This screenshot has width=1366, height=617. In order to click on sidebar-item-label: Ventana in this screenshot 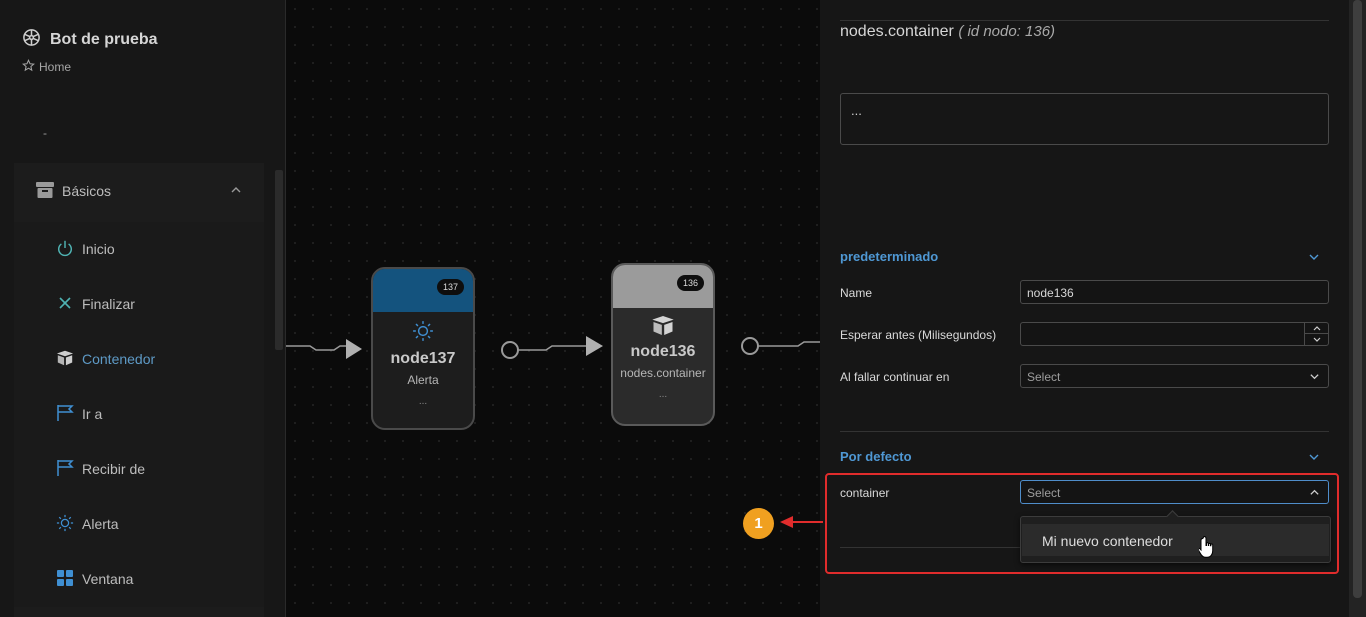, I will do `click(108, 579)`.